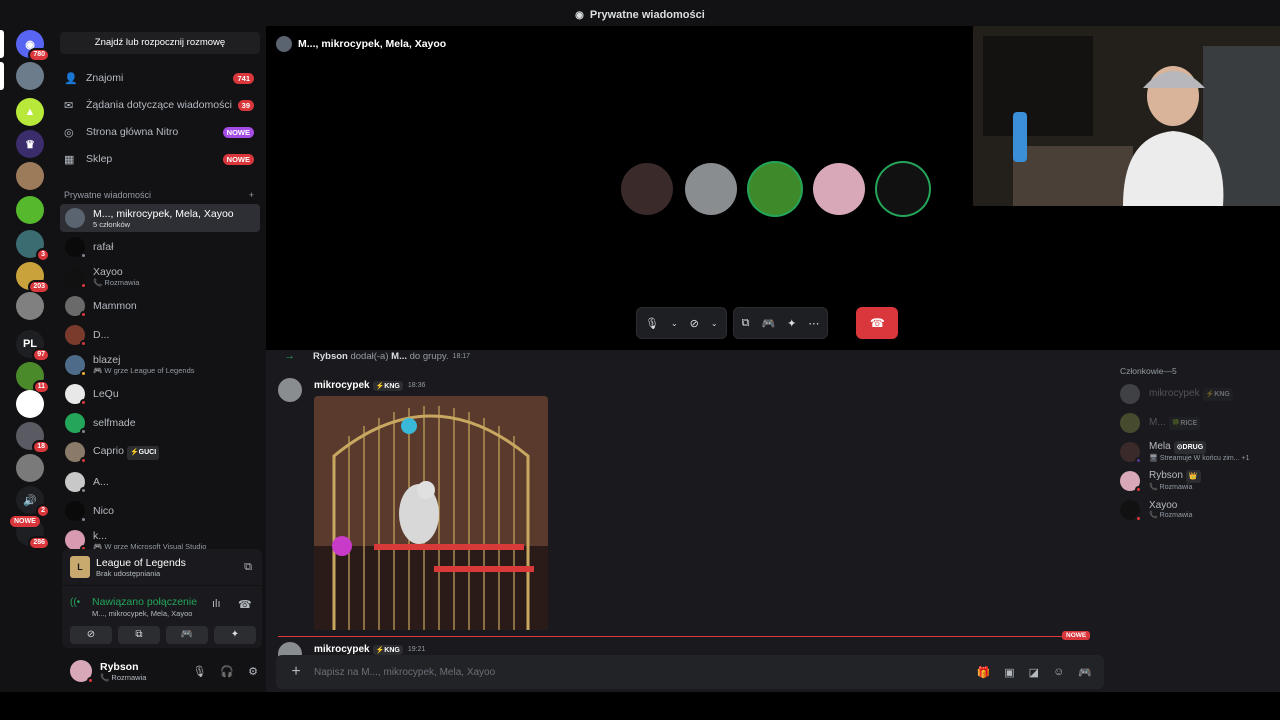 The image size is (1280, 720). Describe the element at coordinates (30, 468) in the screenshot. I see `server-icon-server-troll2` at that location.